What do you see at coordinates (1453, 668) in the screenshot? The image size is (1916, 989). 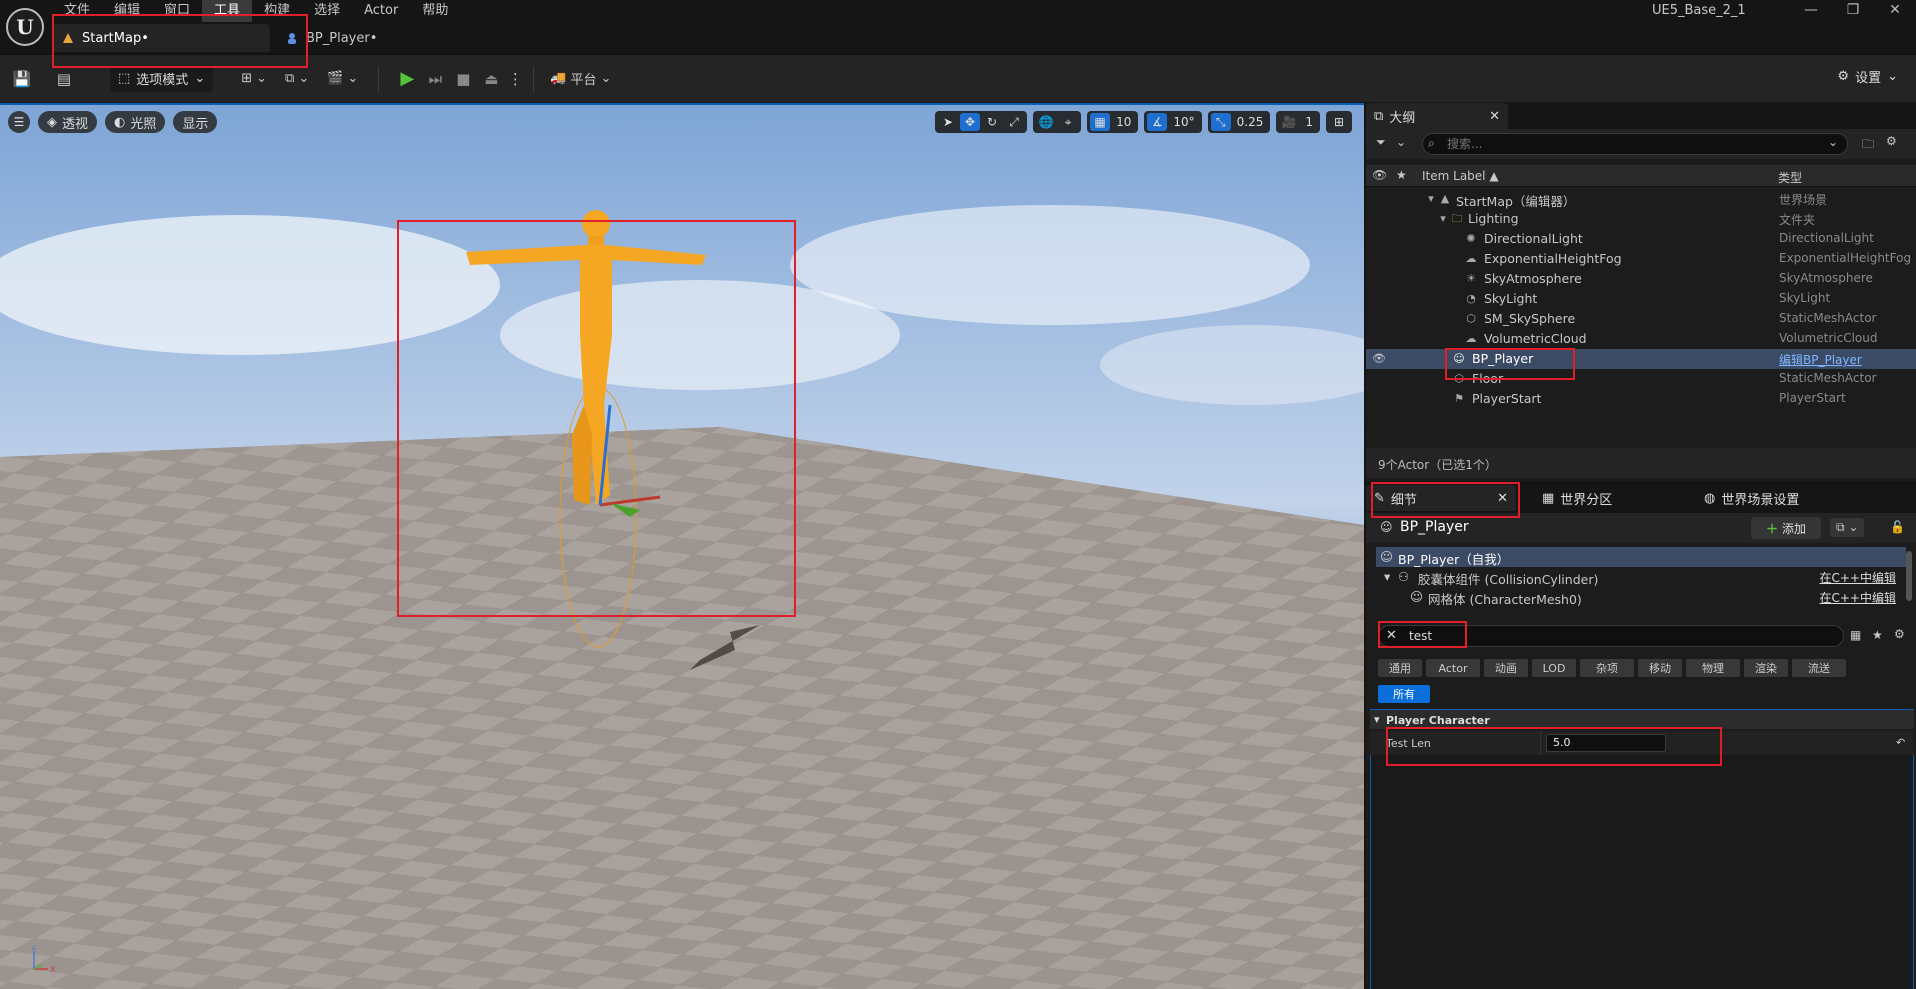 I see `filter-actor: Actor` at bounding box center [1453, 668].